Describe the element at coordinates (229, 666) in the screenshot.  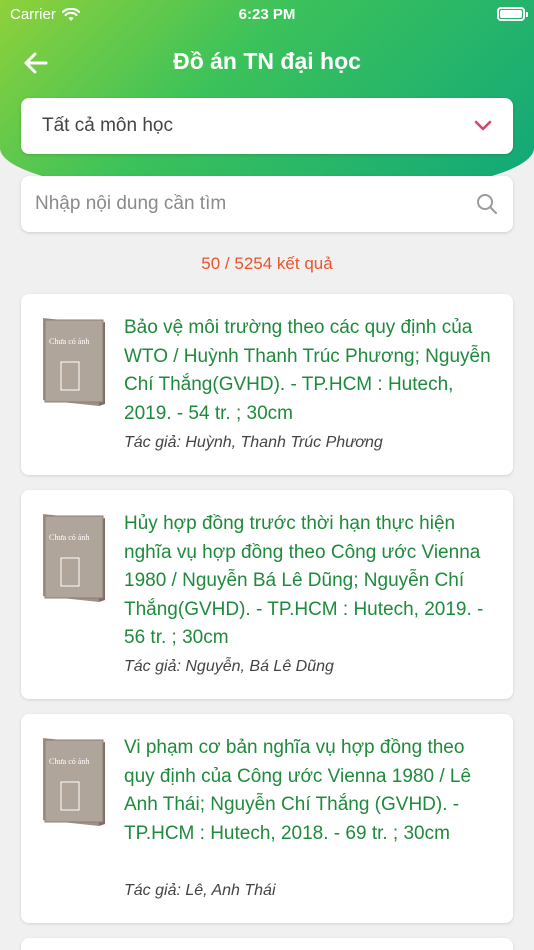
I see `item-author: Tác giả: Nguyễn, Bá Lê Dũng` at that location.